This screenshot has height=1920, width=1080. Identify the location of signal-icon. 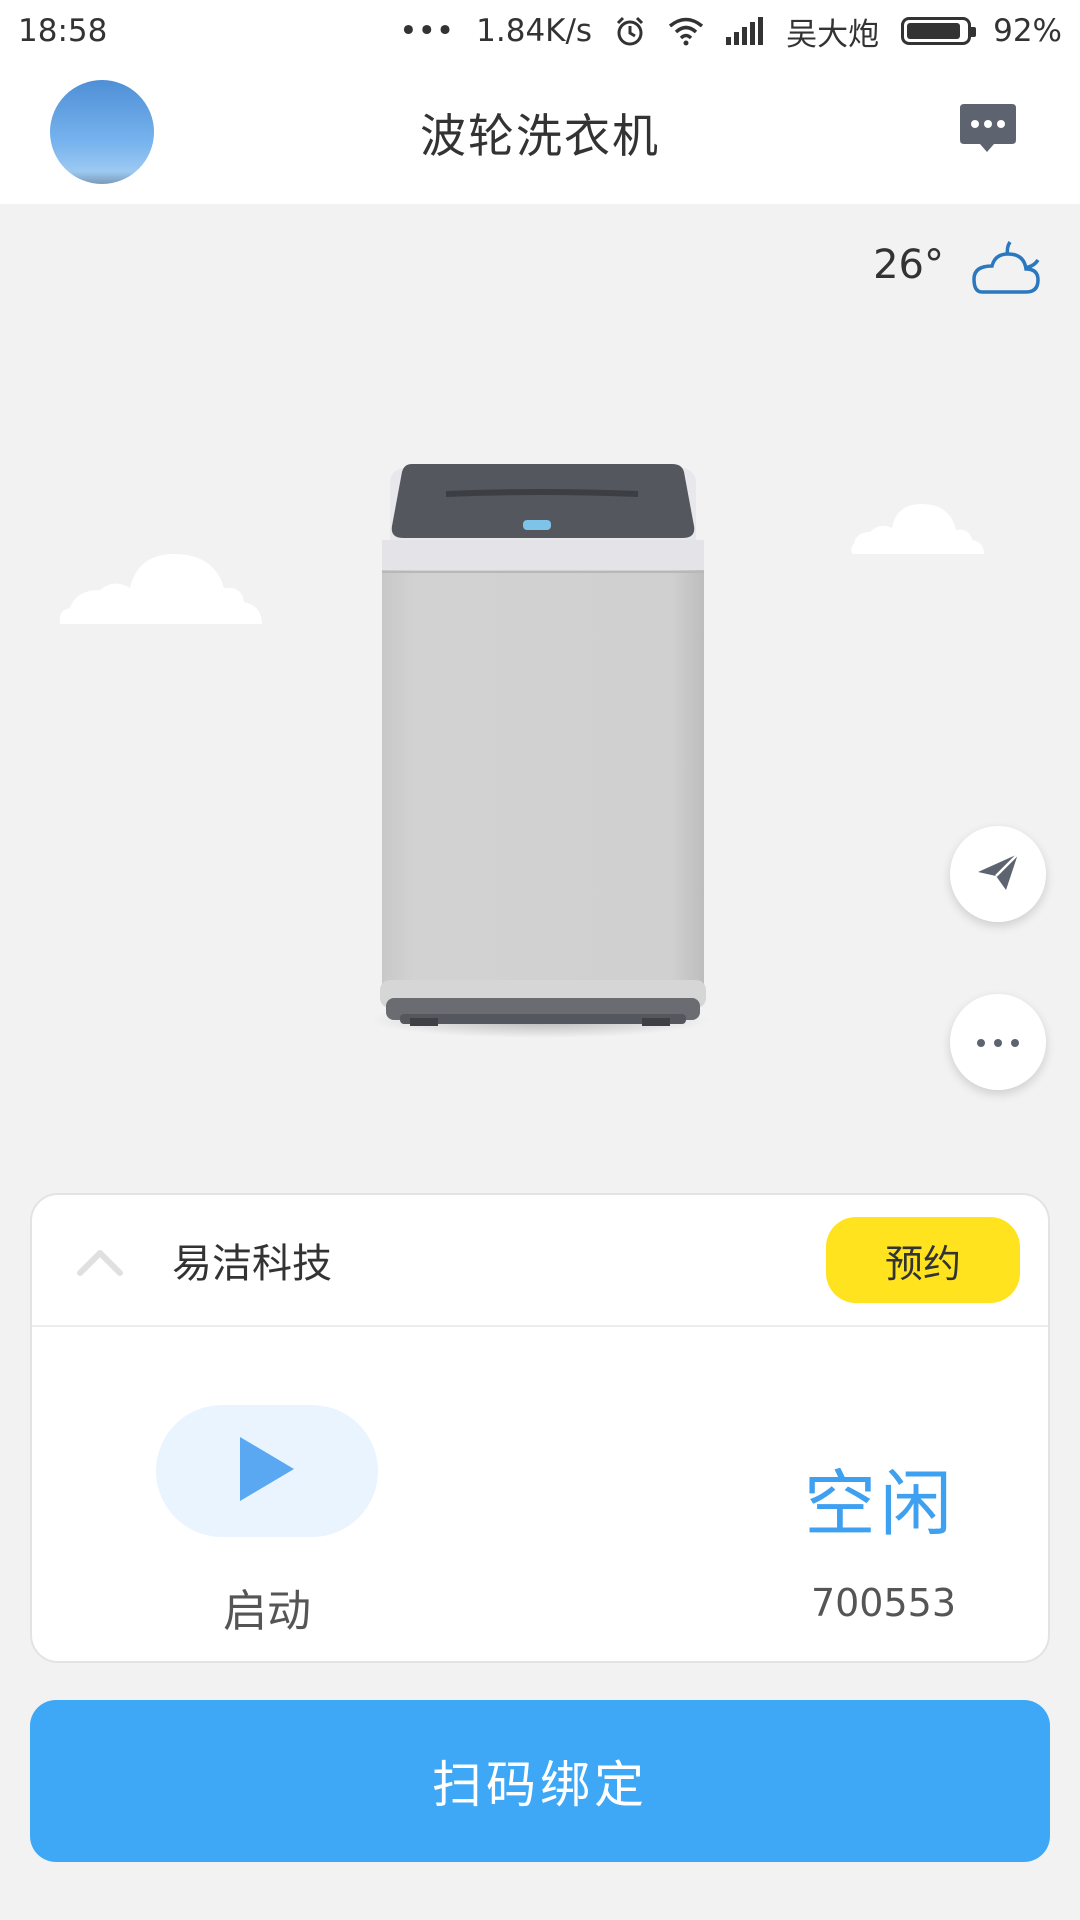
(745, 31).